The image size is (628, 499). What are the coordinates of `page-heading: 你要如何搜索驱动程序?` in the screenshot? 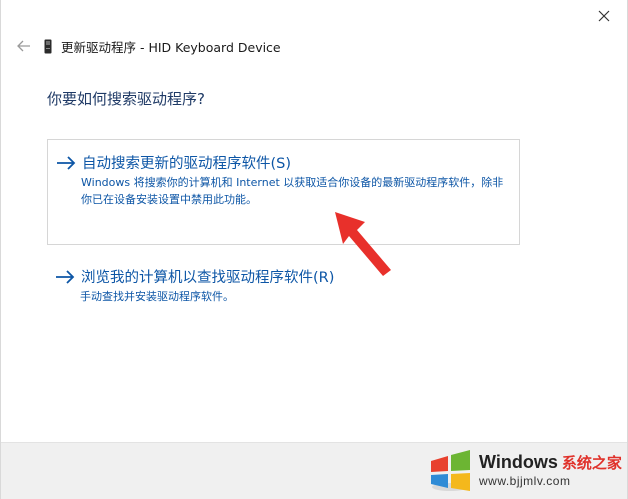 It's located at (126, 99).